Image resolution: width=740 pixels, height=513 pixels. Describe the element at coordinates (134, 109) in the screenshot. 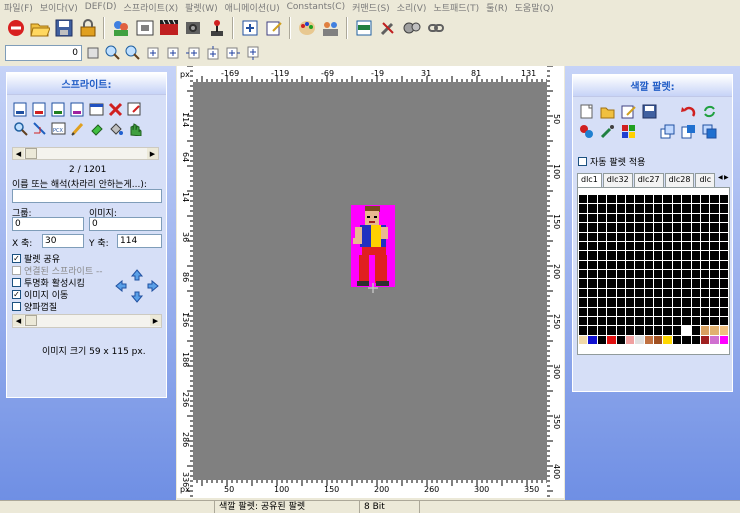

I see `sprite-export-image-icon` at that location.